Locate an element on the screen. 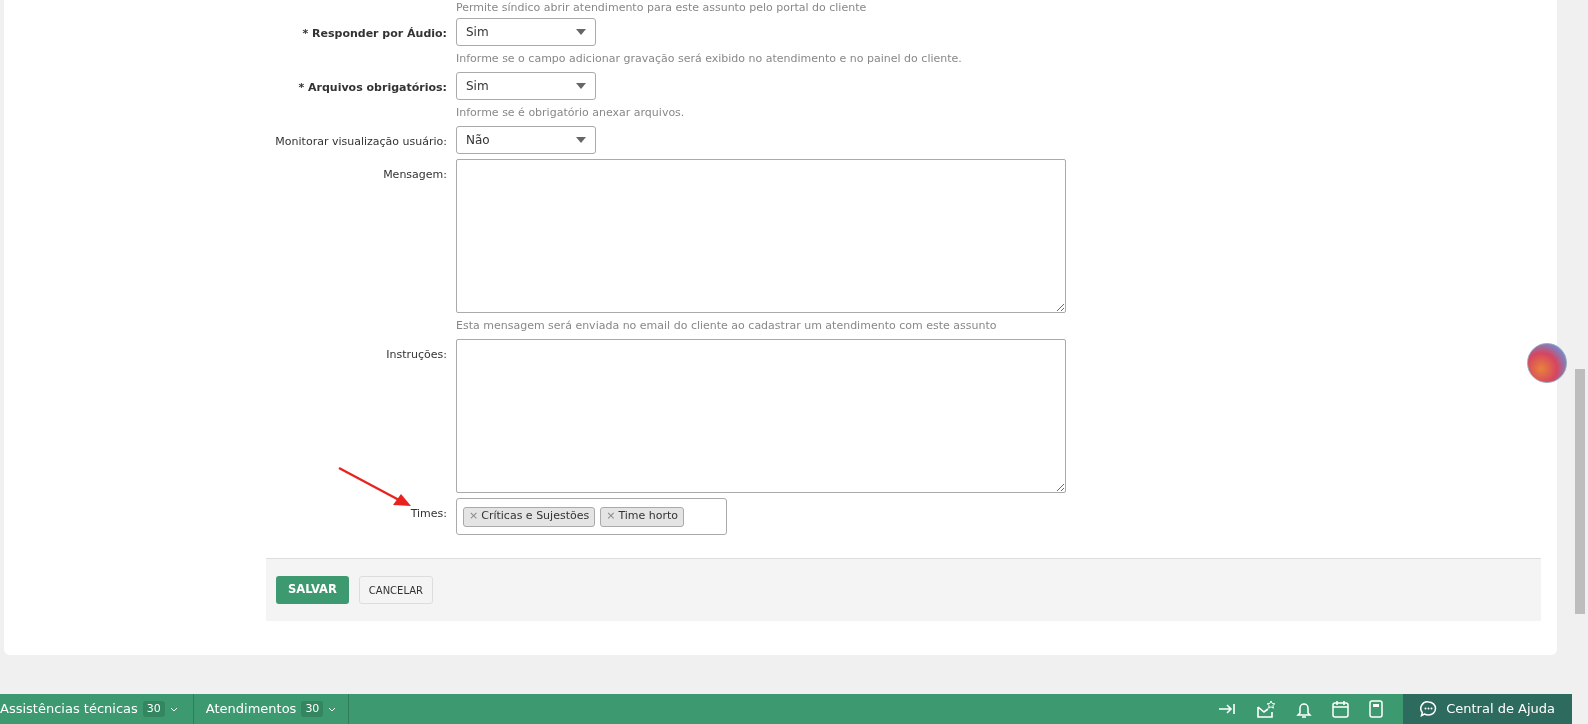 The height and width of the screenshot is (724, 1588). mail-star-icon is located at coordinates (1266, 709).